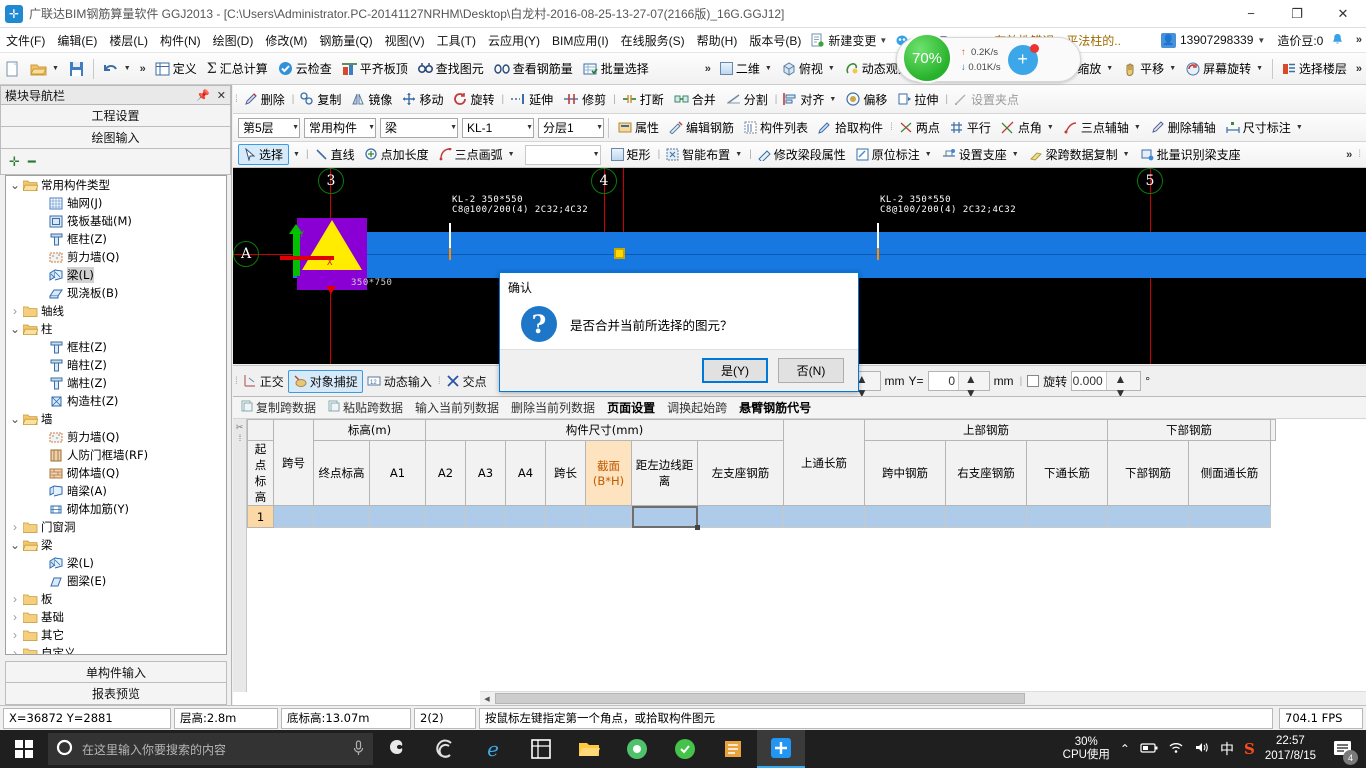 The width and height of the screenshot is (1366, 768). What do you see at coordinates (775, 407) in the screenshot?
I see `grid-toolbar-item-6: 悬臂钢筋代号` at bounding box center [775, 407].